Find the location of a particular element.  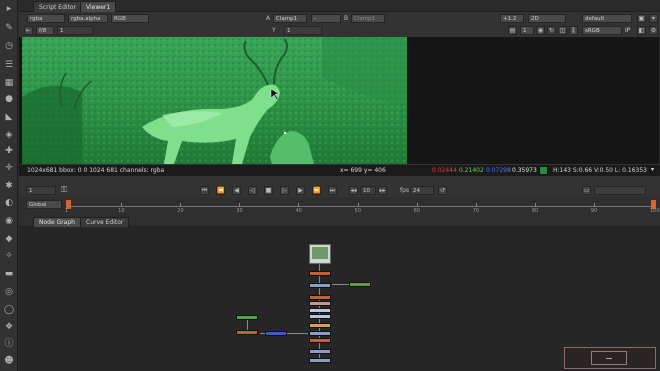

pause-icon: ‖ is located at coordinates (573, 30).